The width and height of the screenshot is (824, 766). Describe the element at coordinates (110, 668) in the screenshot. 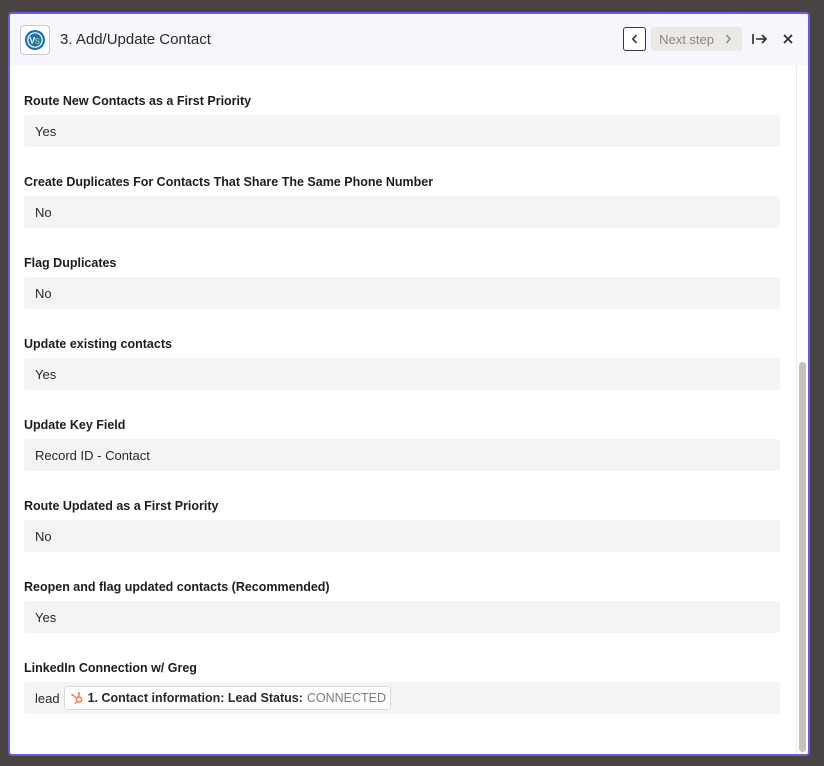

I see `field-label: LinkedIn Connection w/ Greg` at that location.